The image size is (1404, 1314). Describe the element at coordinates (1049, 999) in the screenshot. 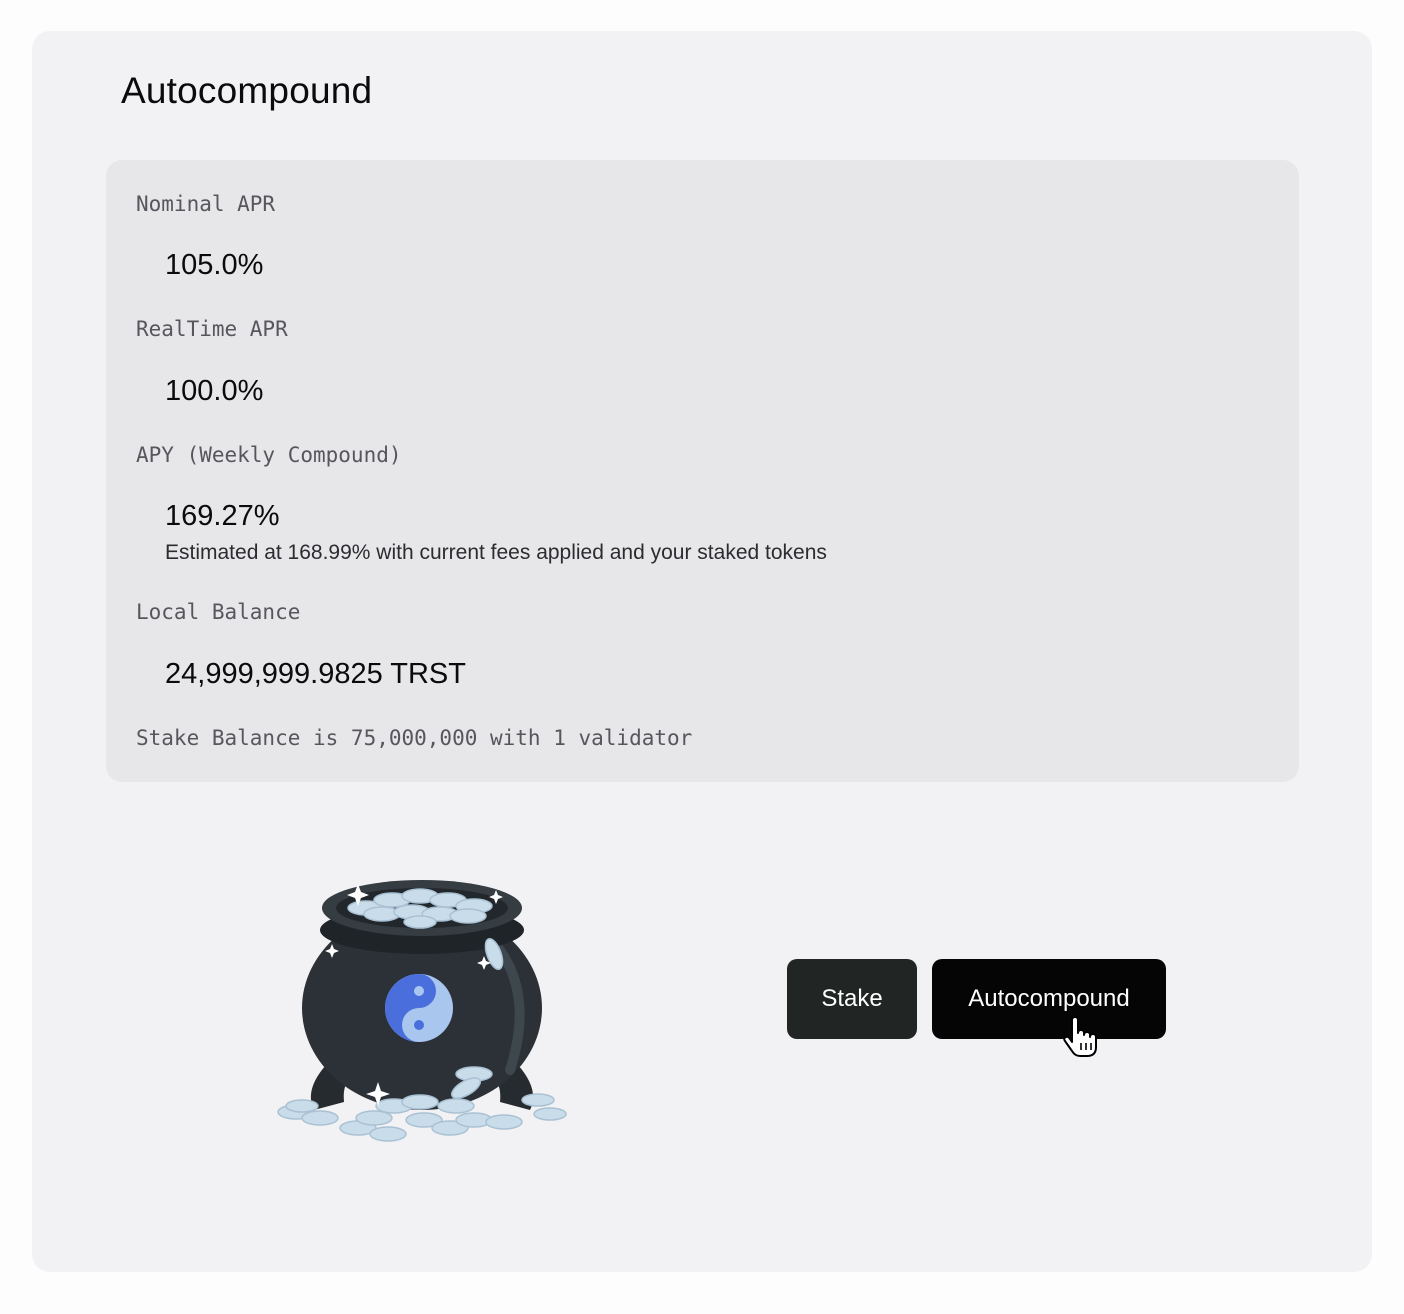

I see `autocompound-button: Autocompound` at that location.